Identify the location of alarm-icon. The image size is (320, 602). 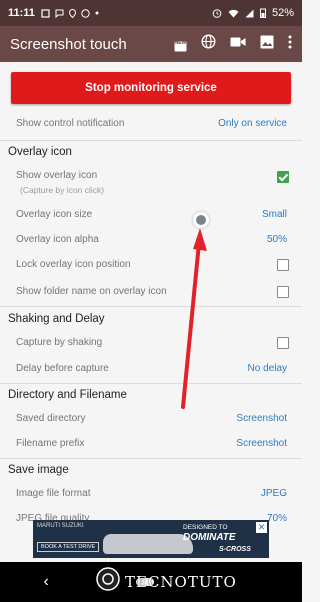
(217, 13).